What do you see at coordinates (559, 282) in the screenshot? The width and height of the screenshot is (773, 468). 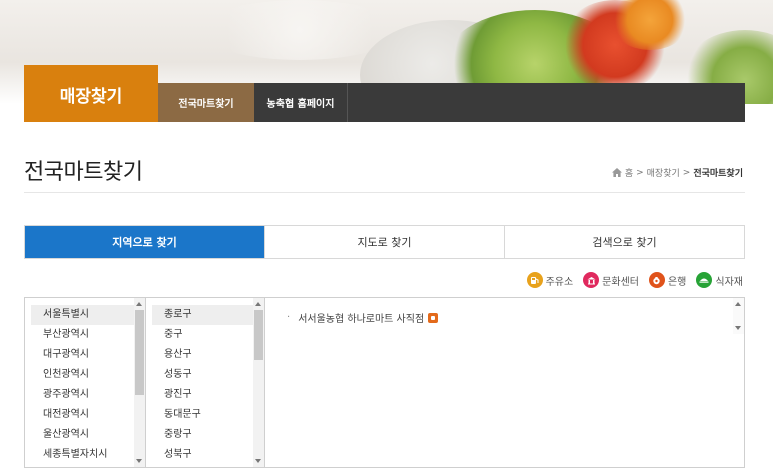 I see `legend-label: 주유소` at bounding box center [559, 282].